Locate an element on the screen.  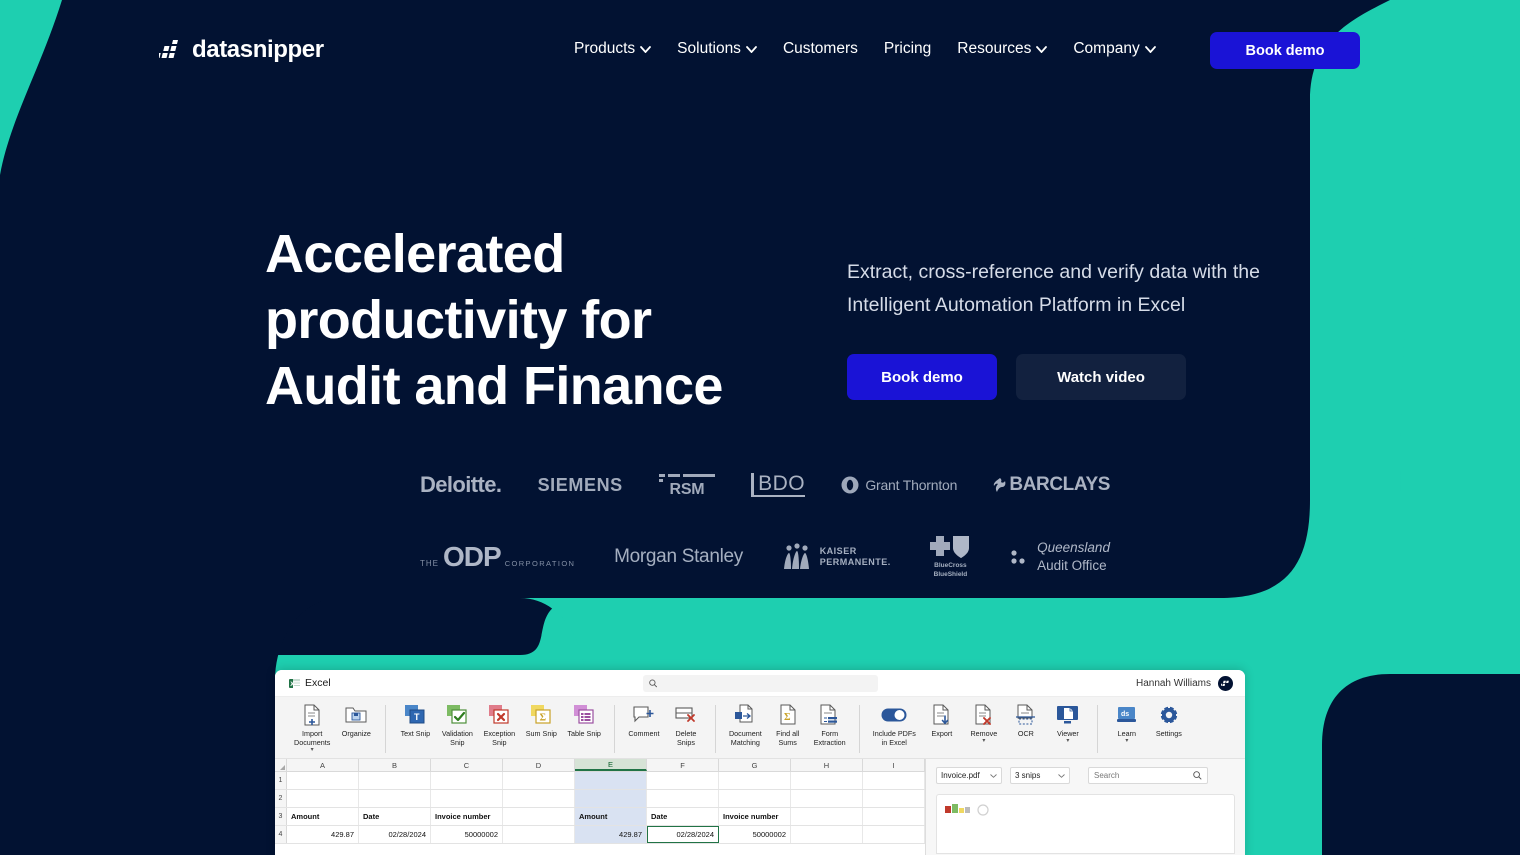
column-header-f: F is located at coordinates (683, 765).